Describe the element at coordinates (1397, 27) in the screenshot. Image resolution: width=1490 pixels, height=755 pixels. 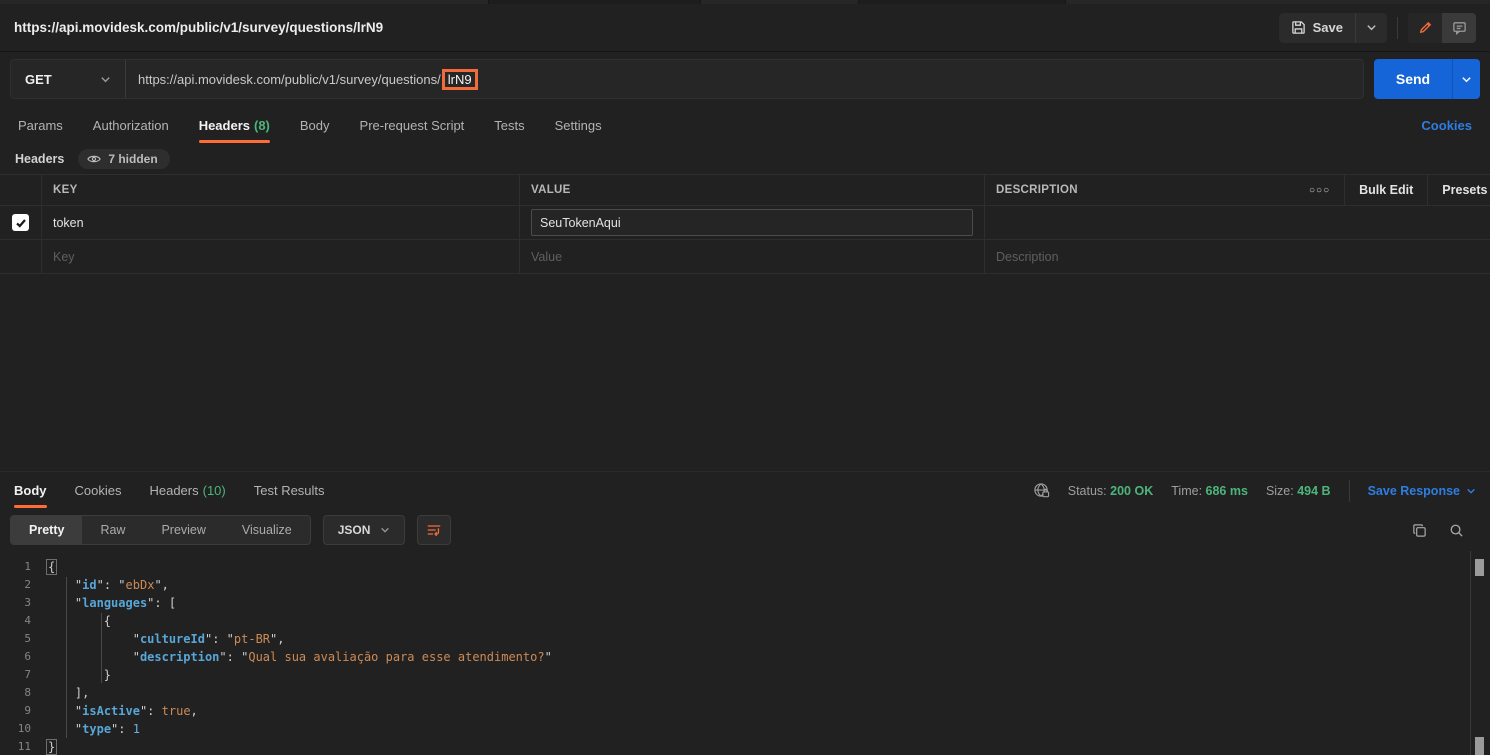
I see `toolbar-divider` at that location.